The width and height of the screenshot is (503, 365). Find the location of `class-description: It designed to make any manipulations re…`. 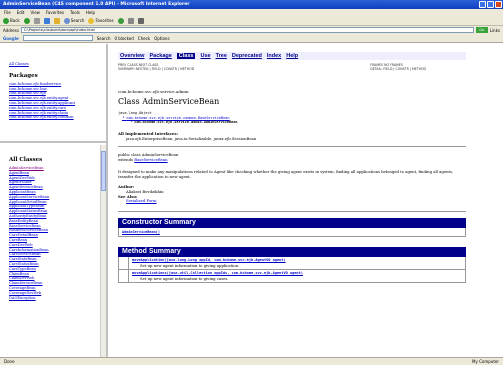

class-description: It designed to make any manipulations re… is located at coordinates (286, 173).